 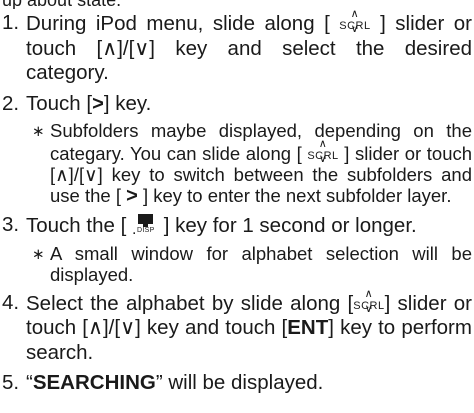 I want to click on step-number: 4., so click(x=11, y=302).